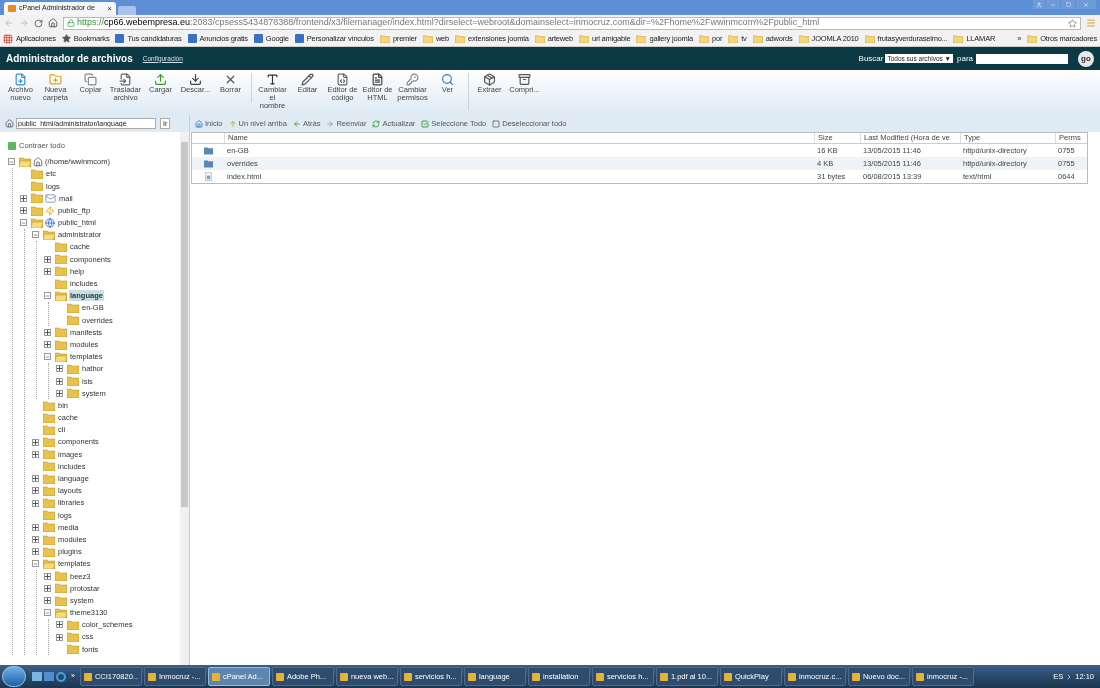 The width and height of the screenshot is (1100, 688). I want to click on start-button, so click(14, 676).